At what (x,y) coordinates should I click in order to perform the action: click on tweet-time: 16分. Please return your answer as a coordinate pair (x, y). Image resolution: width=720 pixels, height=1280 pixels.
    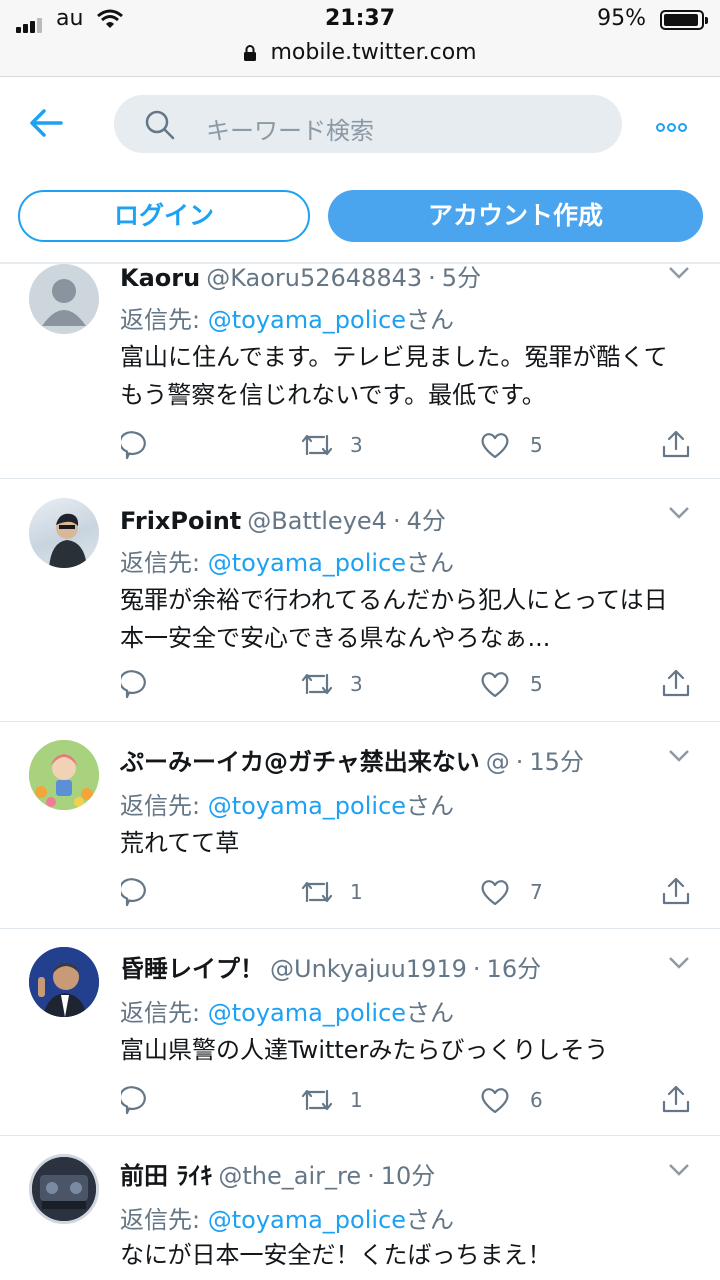
    Looking at the image, I should click on (514, 969).